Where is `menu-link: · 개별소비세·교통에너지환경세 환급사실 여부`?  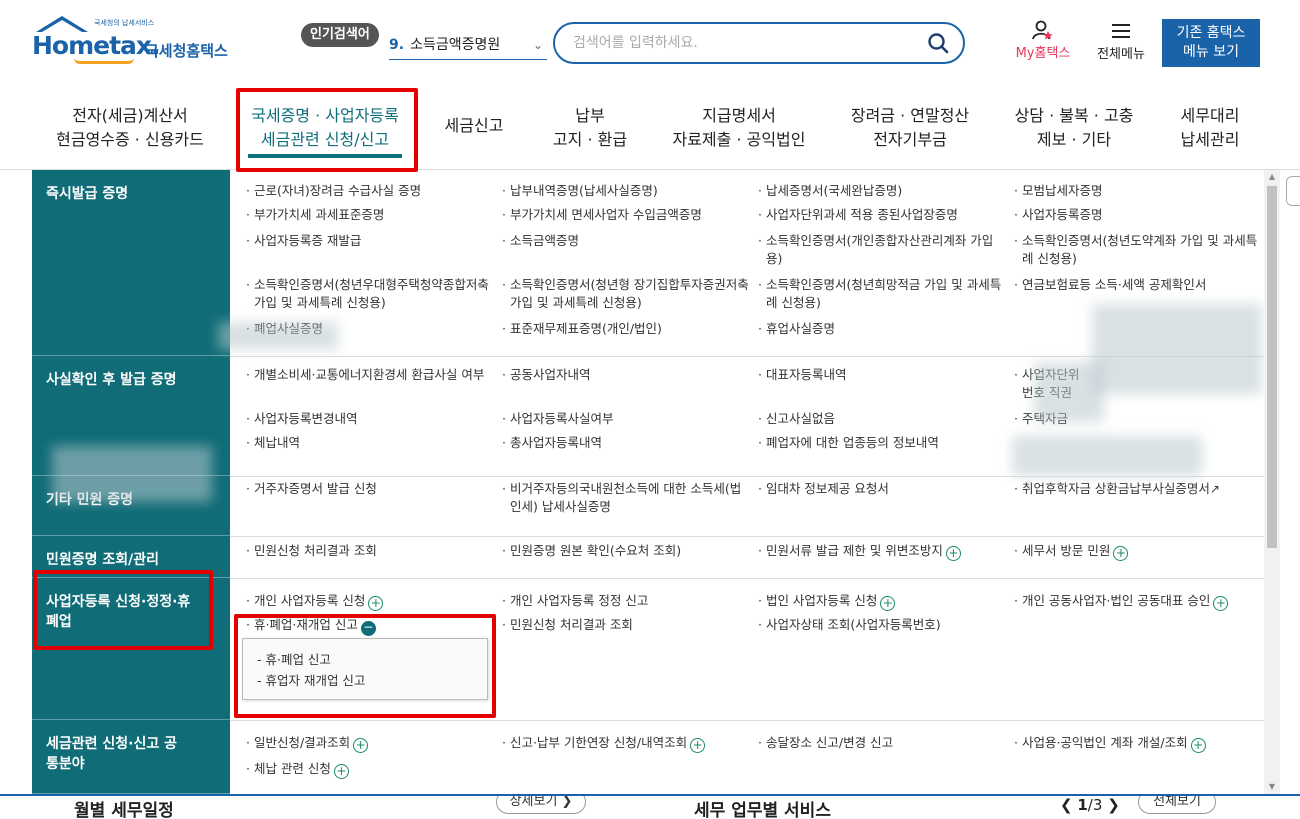
menu-link: · 개별소비세·교통에너지환경세 환급사실 여부 is located at coordinates (369, 375).